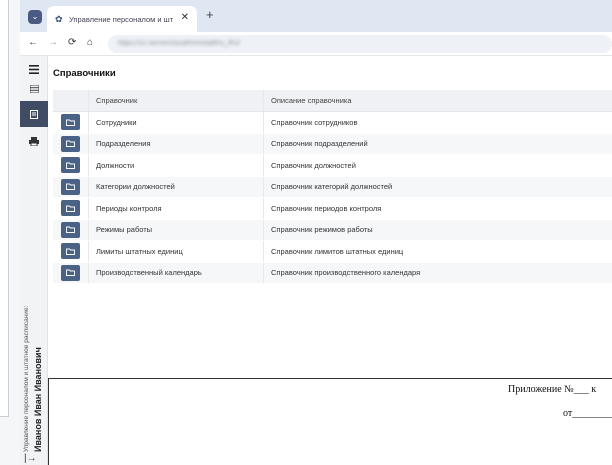 Image resolution: width=612 pixels, height=465 pixels. I want to click on list-view-icon, so click(34, 89).